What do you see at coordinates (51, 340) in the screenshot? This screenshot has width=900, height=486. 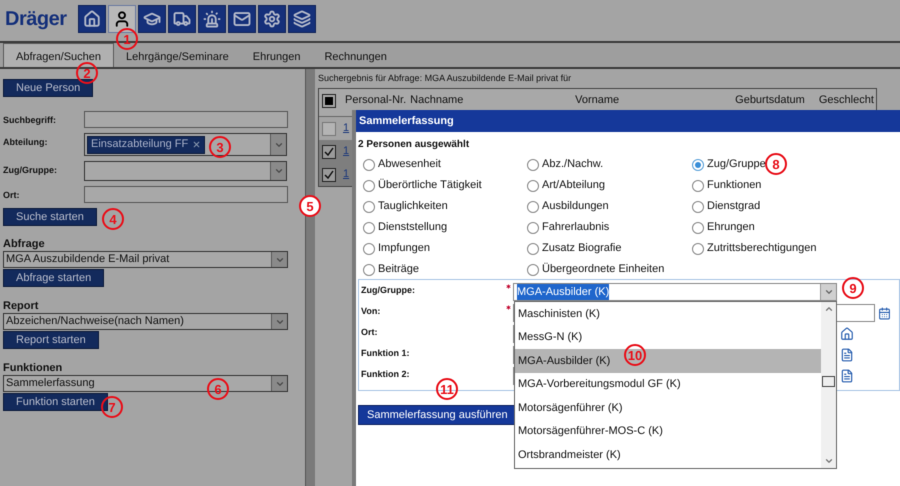 I see `start-button: Report starten` at bounding box center [51, 340].